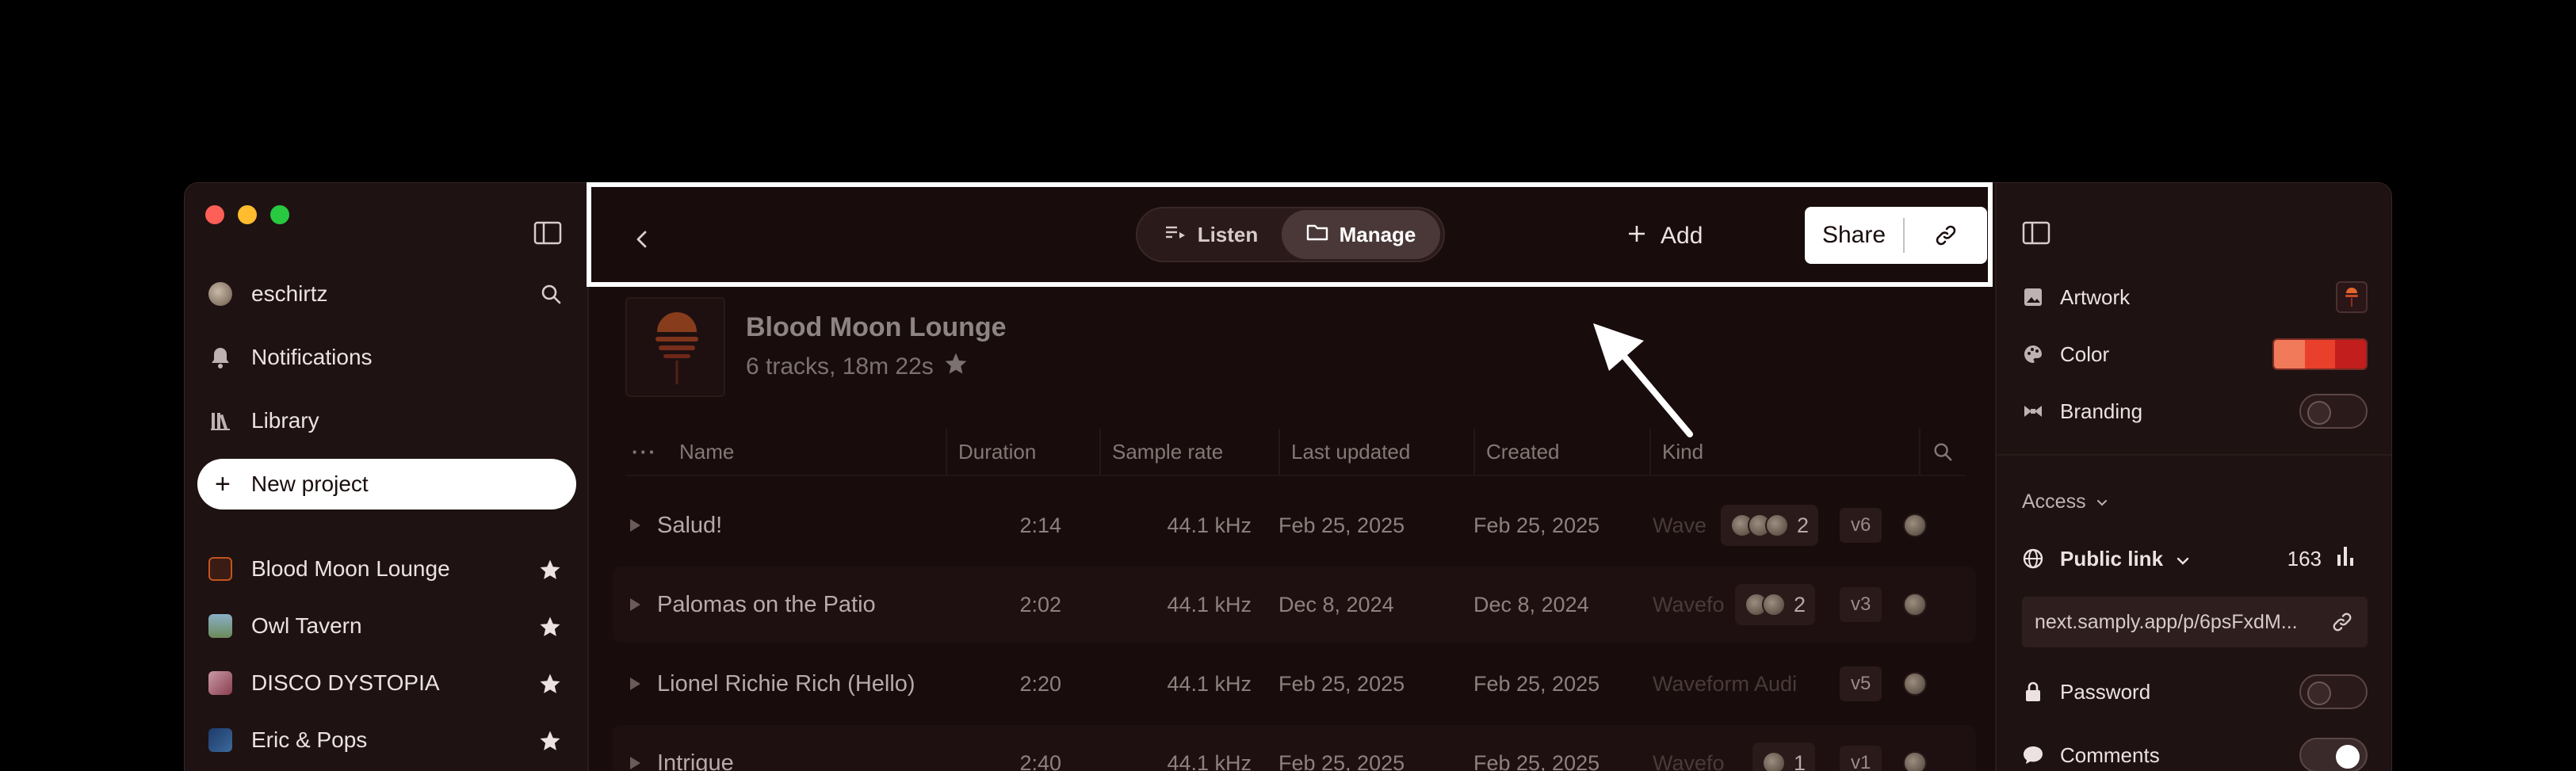  Describe the element at coordinates (386, 484) in the screenshot. I see `new-project-button: + New project` at that location.